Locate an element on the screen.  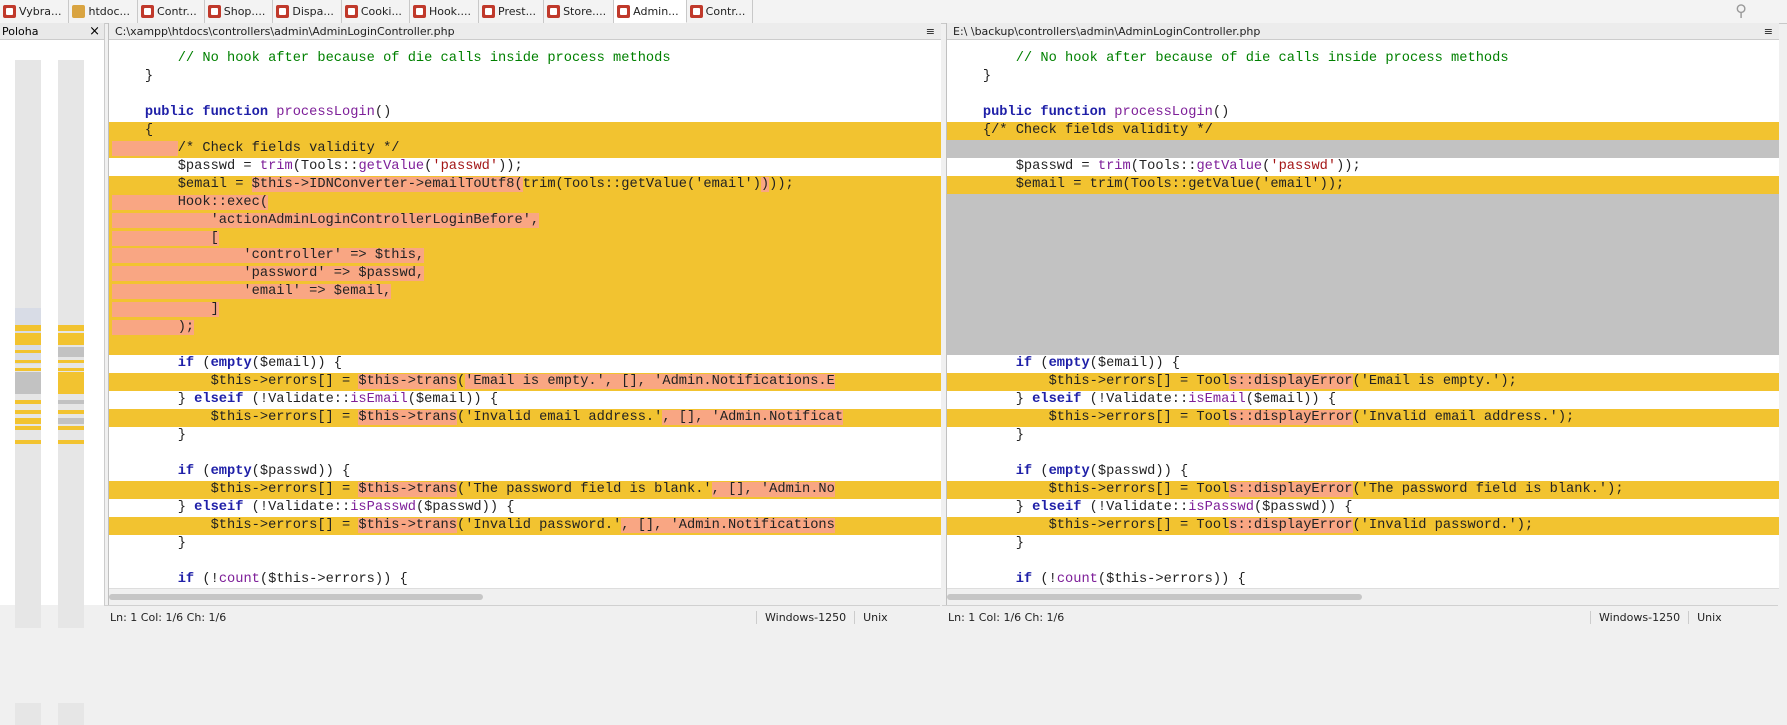
location-pane-header: Poloha × is located at coordinates (52, 31).